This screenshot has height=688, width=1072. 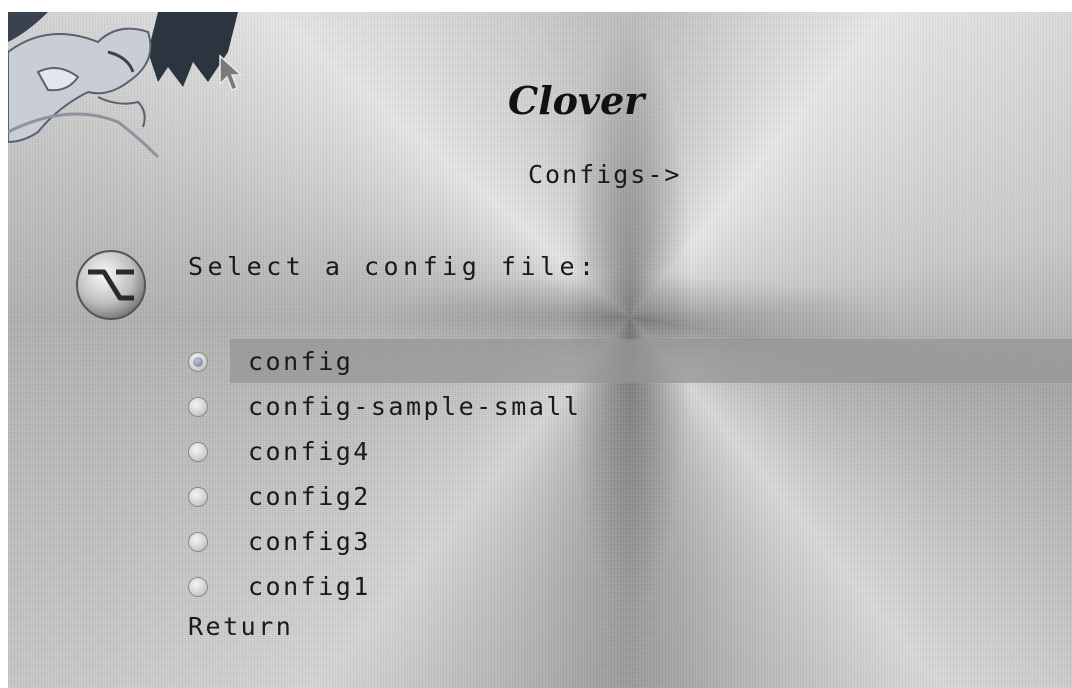 What do you see at coordinates (626, 586) in the screenshot?
I see `option-config1: config1` at bounding box center [626, 586].